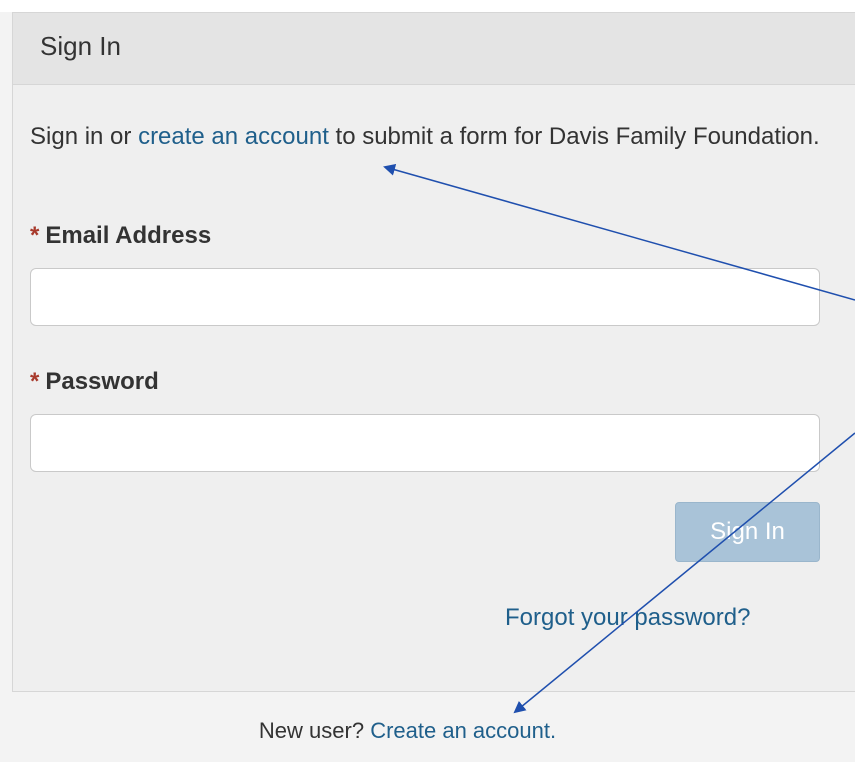 Image resolution: width=855 pixels, height=762 pixels. I want to click on panel-header: Sign In, so click(434, 49).